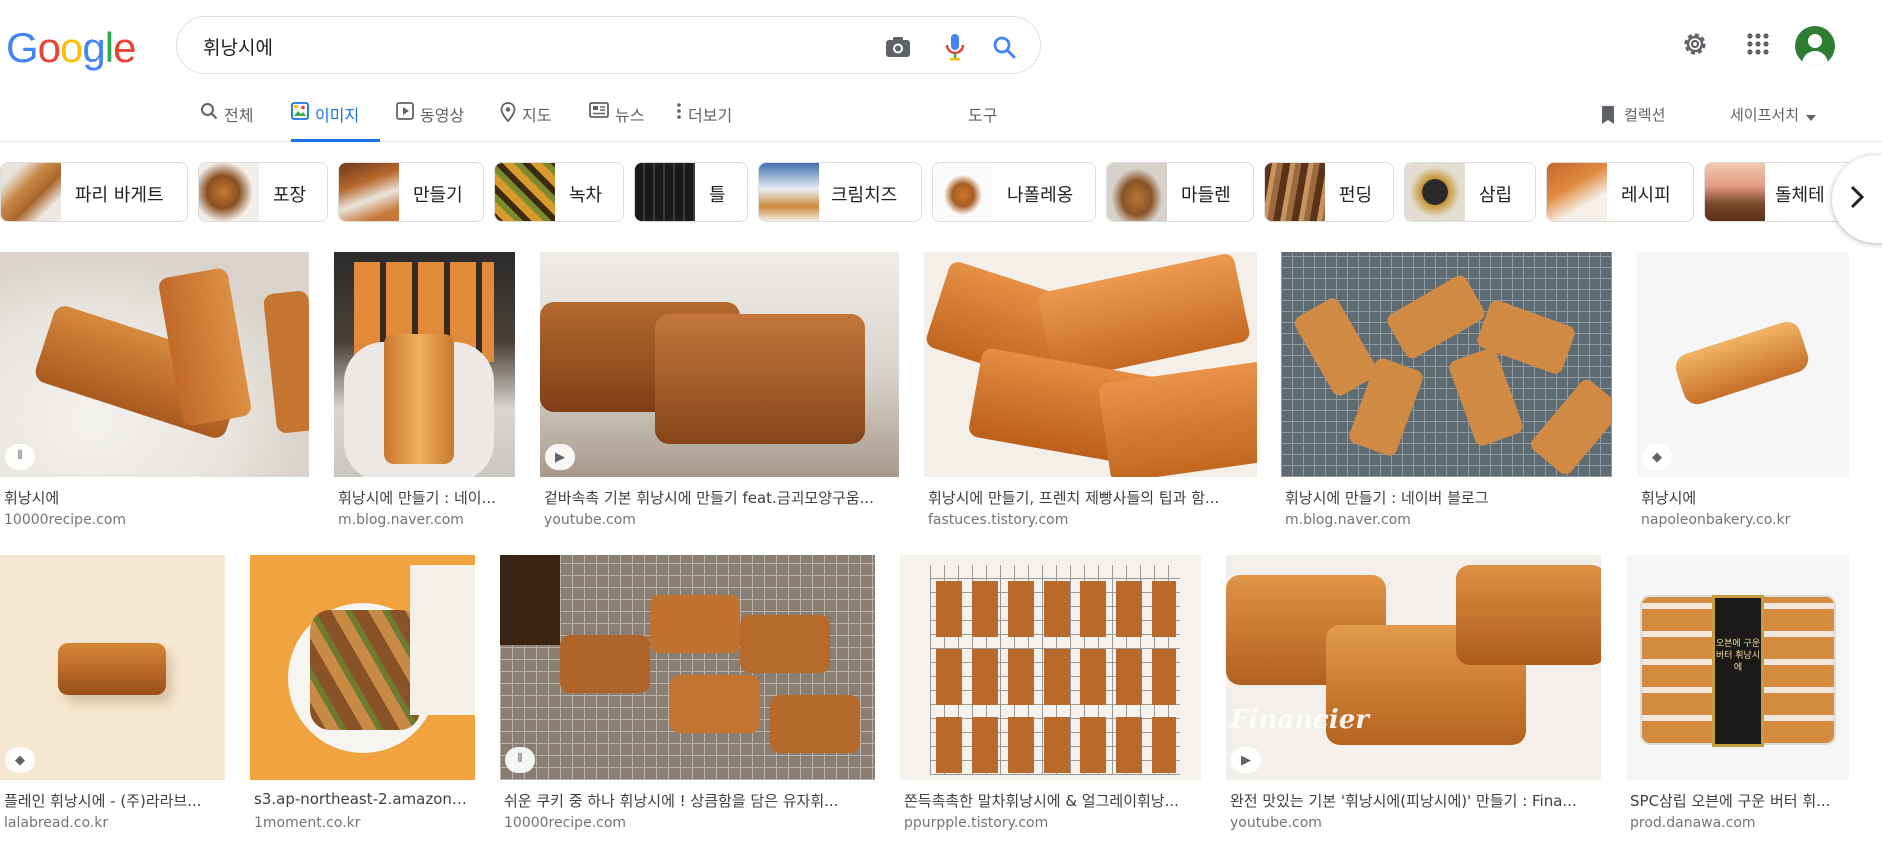 This screenshot has height=855, width=1882. What do you see at coordinates (955, 47) in the screenshot?
I see `mic-icon` at bounding box center [955, 47].